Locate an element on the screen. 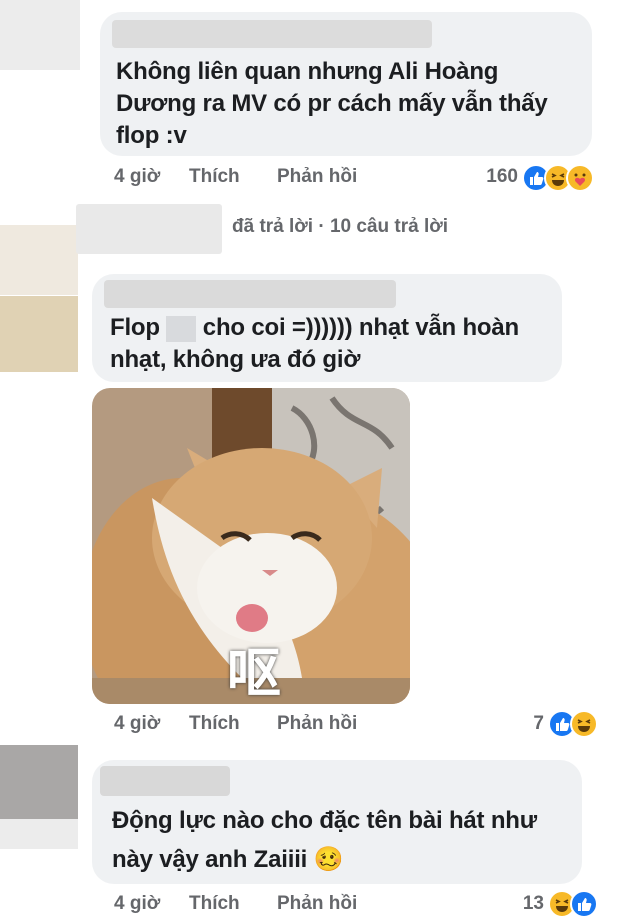 Image resolution: width=620 pixels, height=918 pixels. reaction-count: 160 is located at coordinates (494, 177).